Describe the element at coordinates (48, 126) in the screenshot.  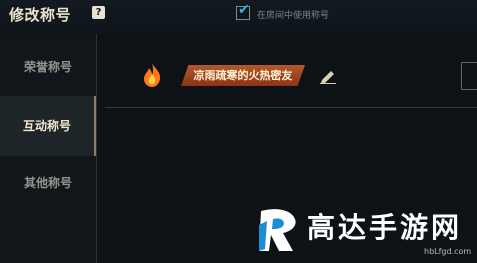
I see `sidebar-item-interactive-titles: 互动称号` at that location.